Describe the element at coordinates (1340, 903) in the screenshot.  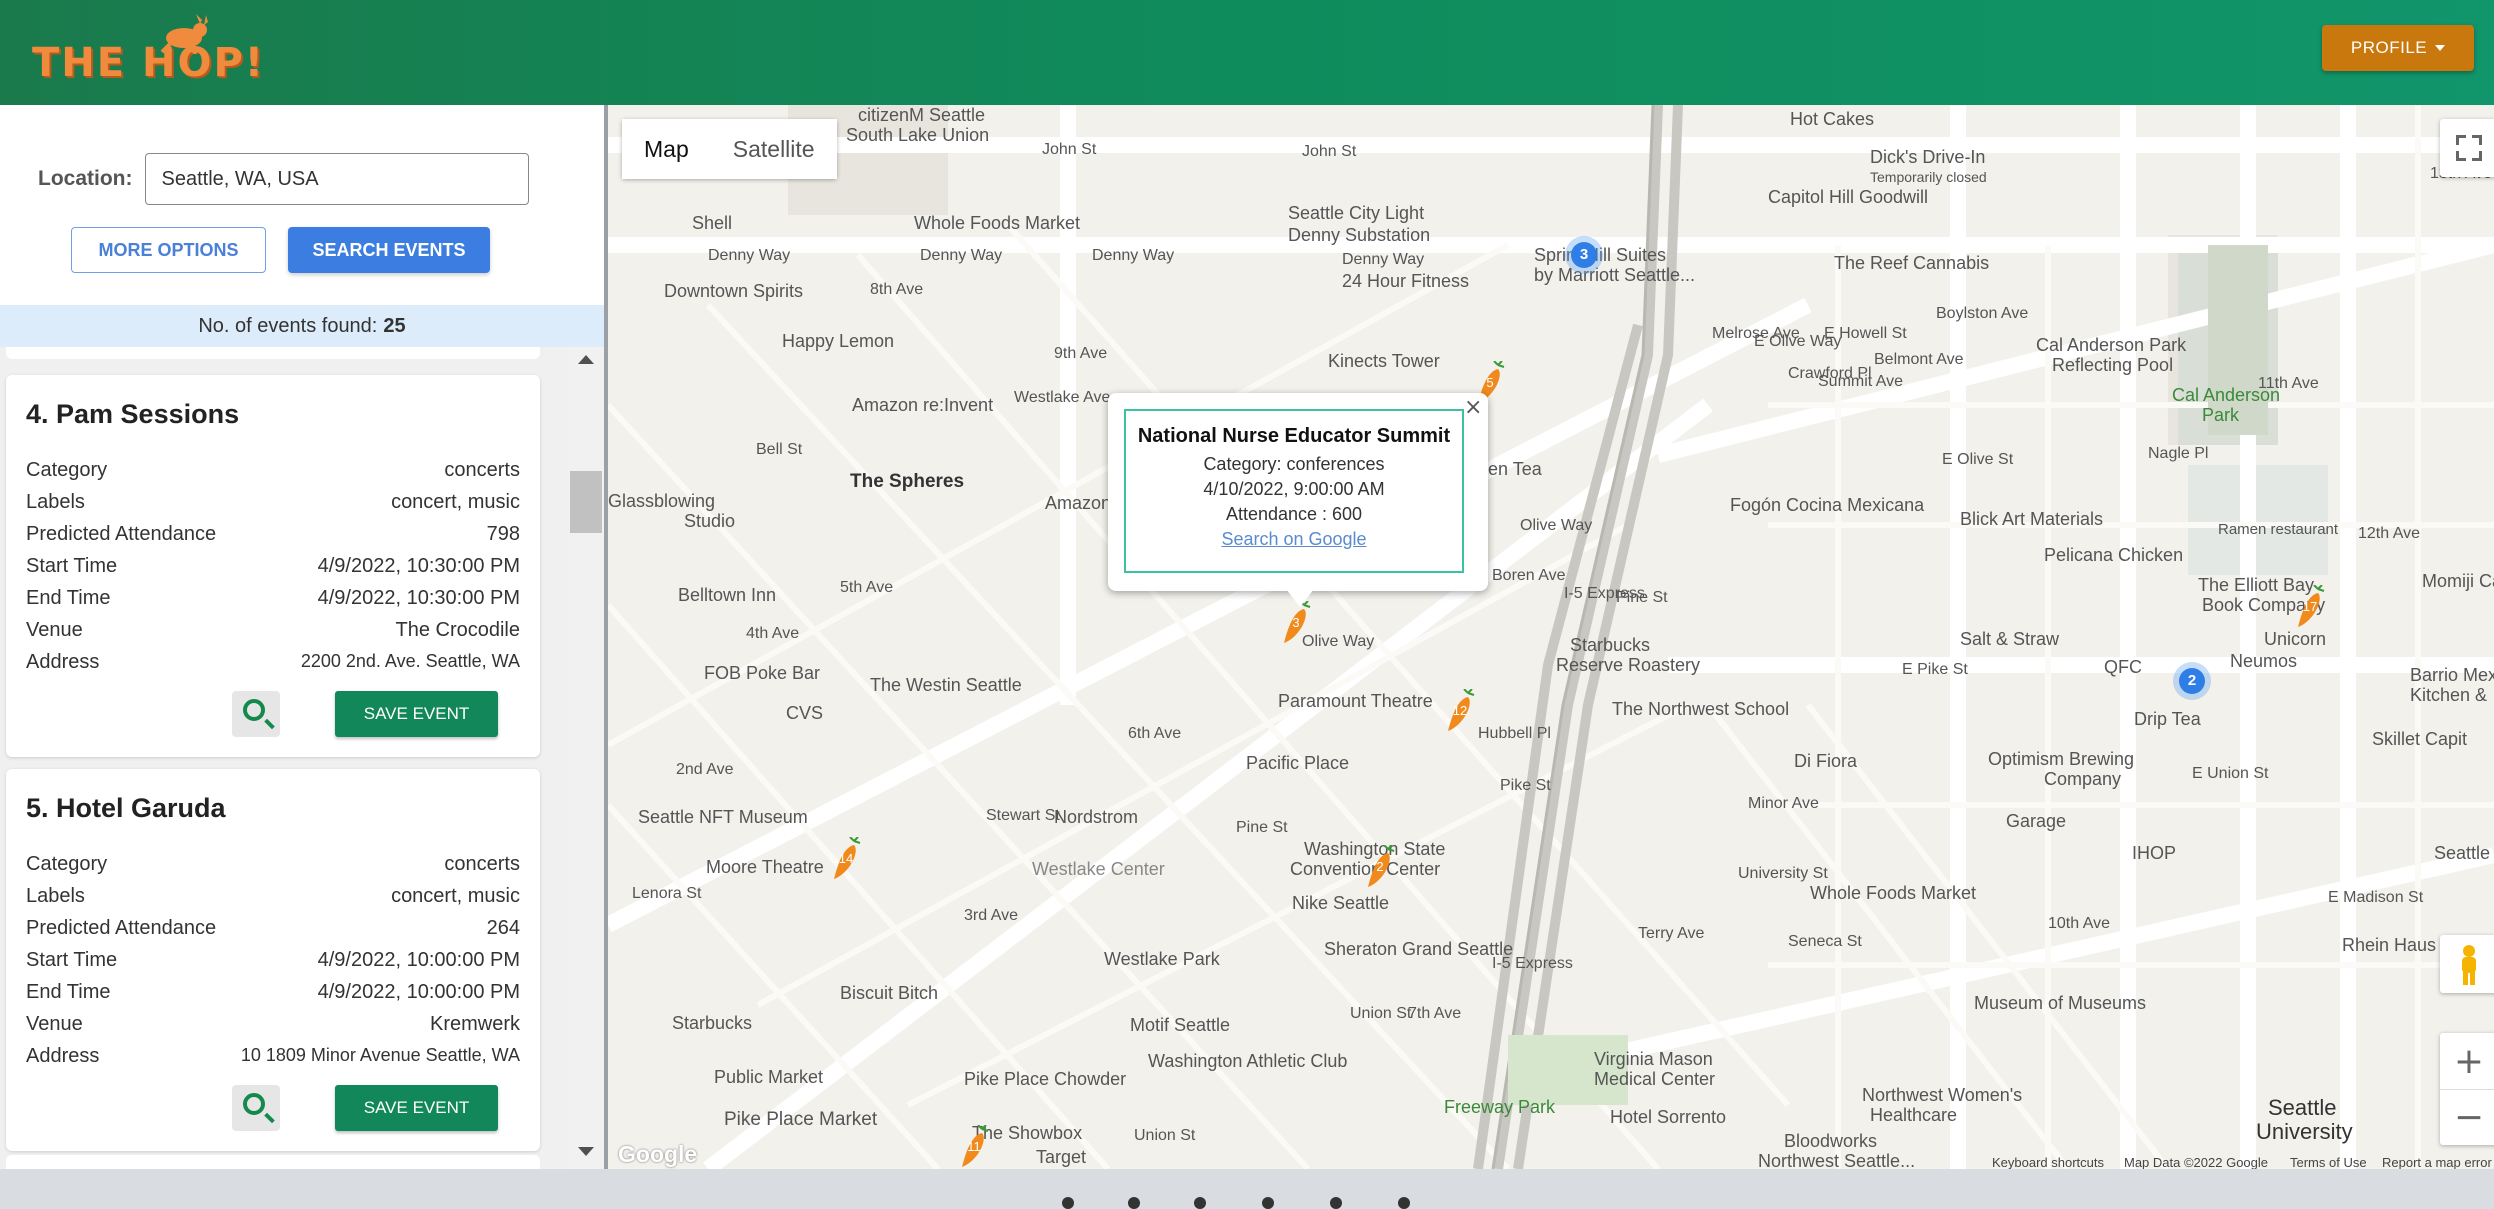
I see `map-label: Nike Seattle` at that location.